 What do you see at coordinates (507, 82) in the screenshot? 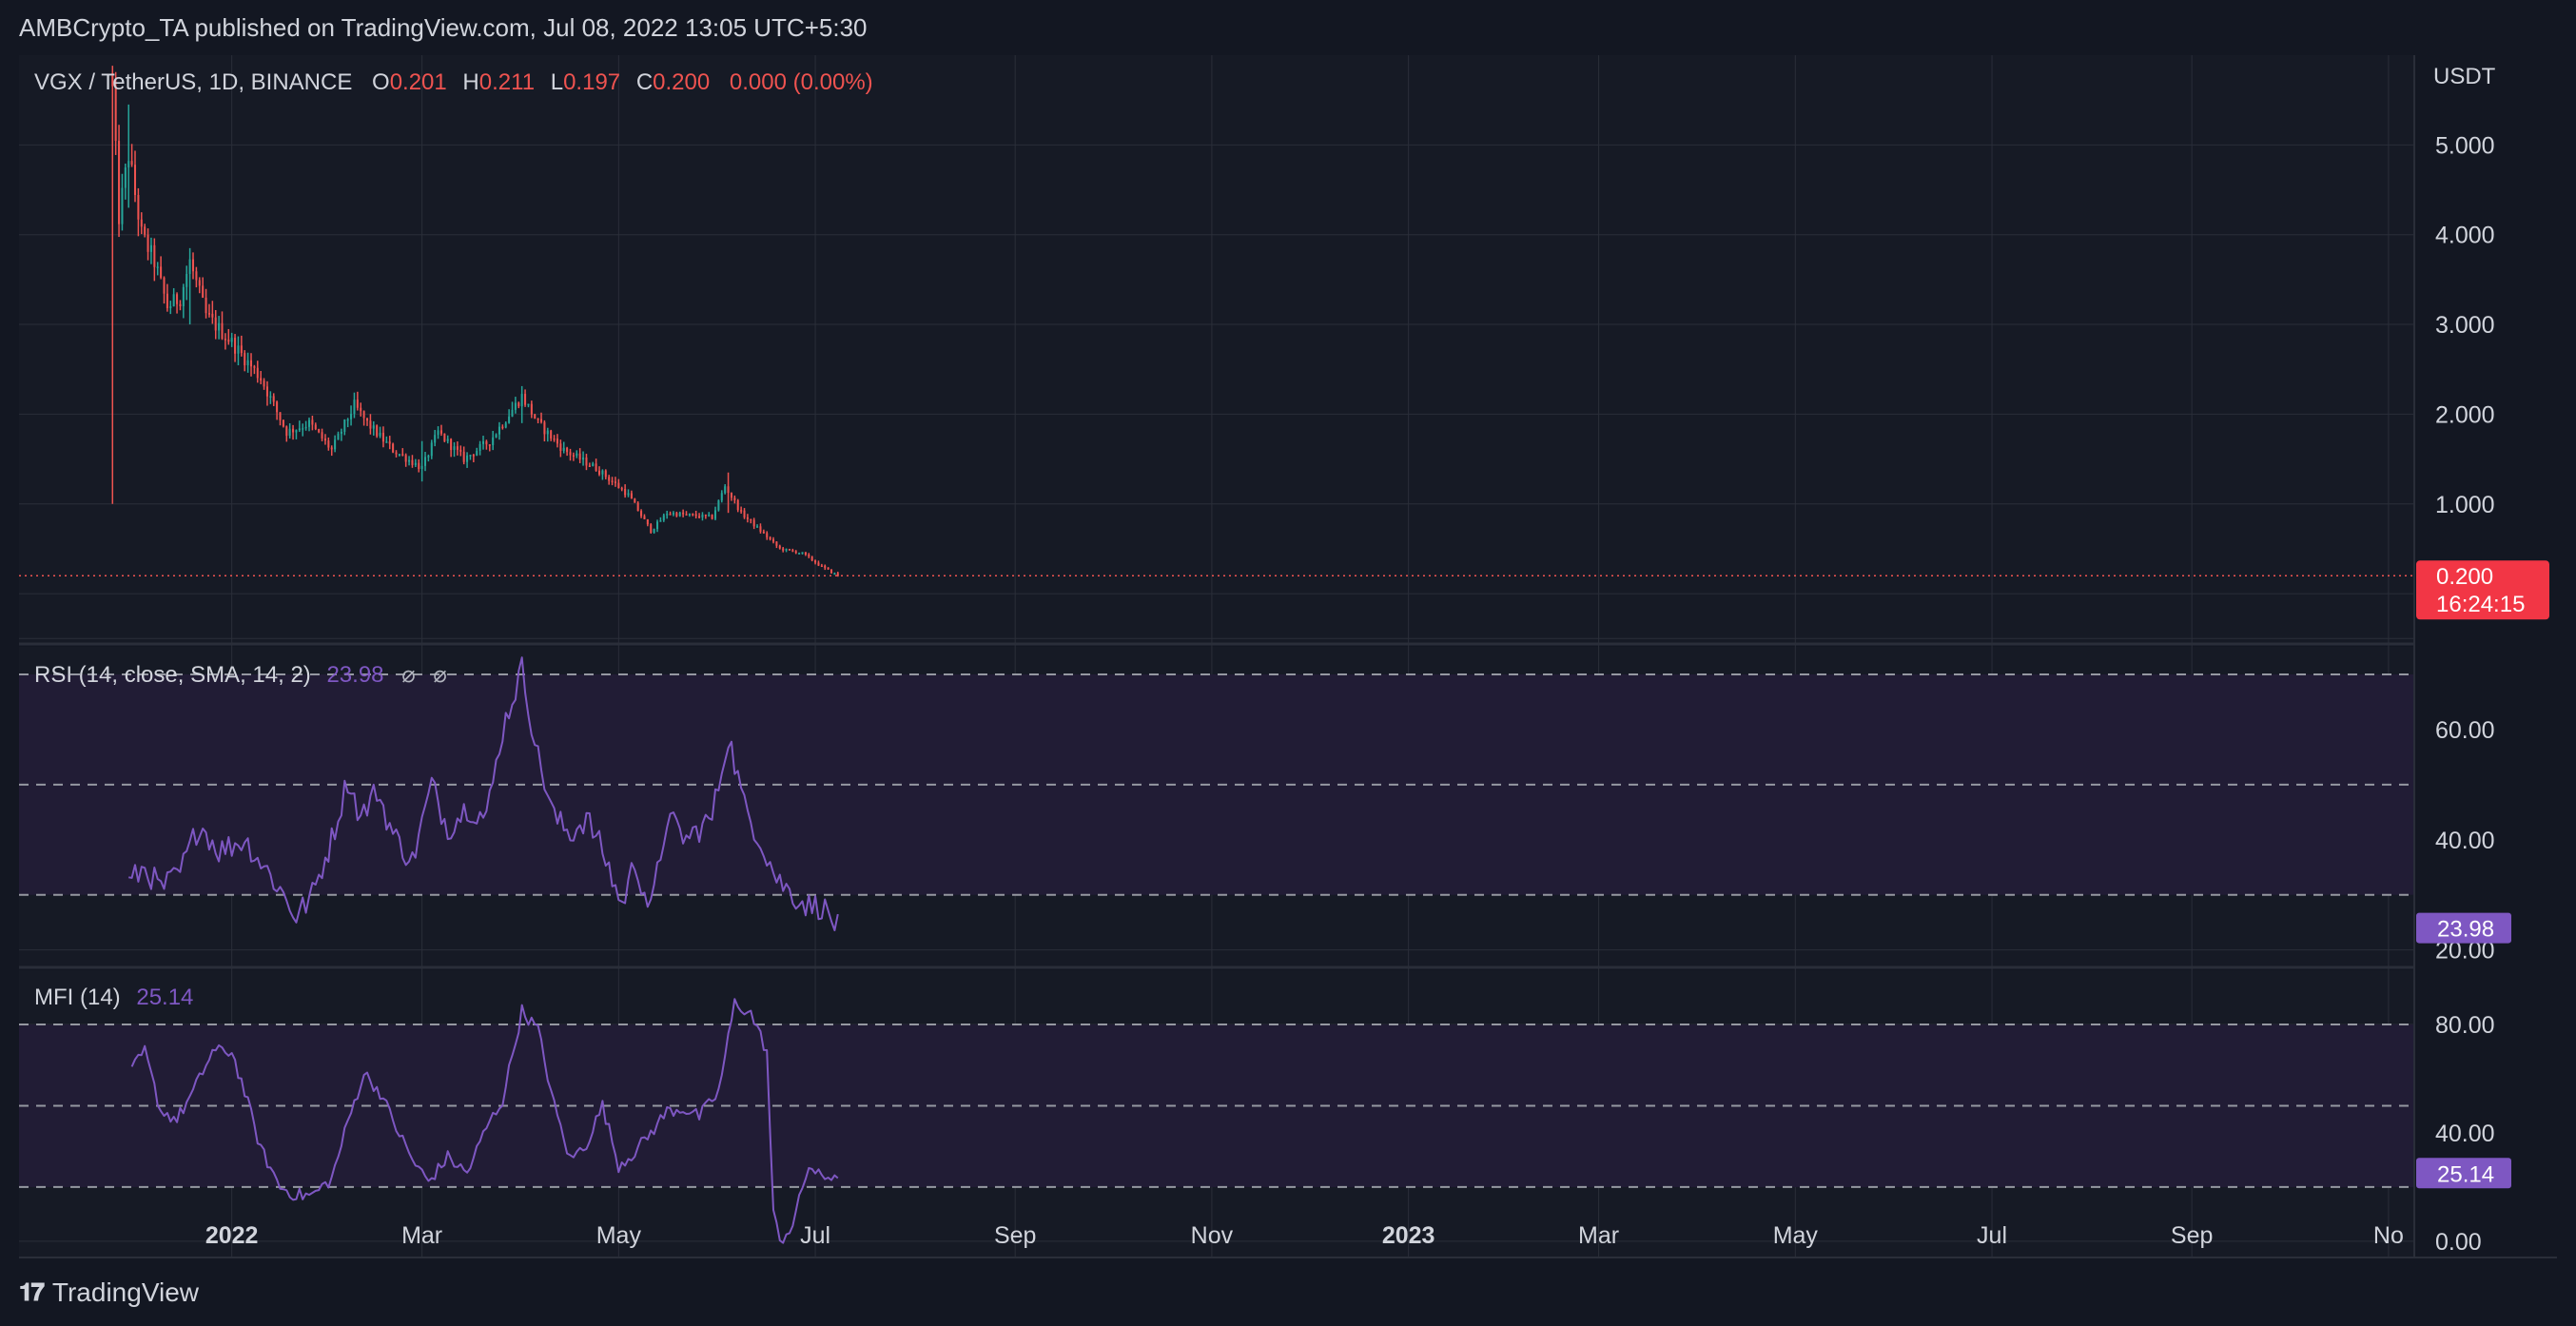
I see `high-value: 0.211` at bounding box center [507, 82].